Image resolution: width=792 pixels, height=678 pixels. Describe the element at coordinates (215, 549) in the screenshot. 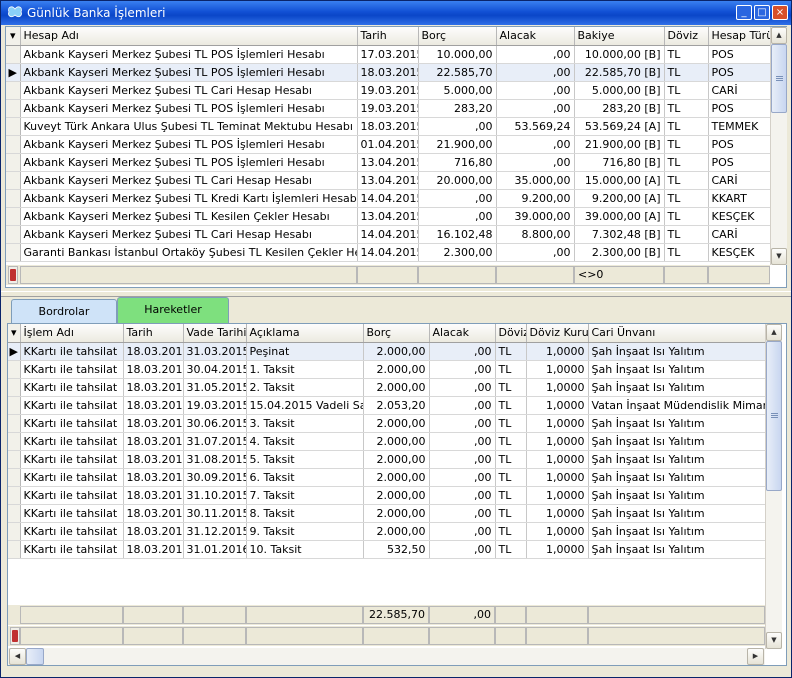

I see `table-cell: 31.01.2016` at that location.